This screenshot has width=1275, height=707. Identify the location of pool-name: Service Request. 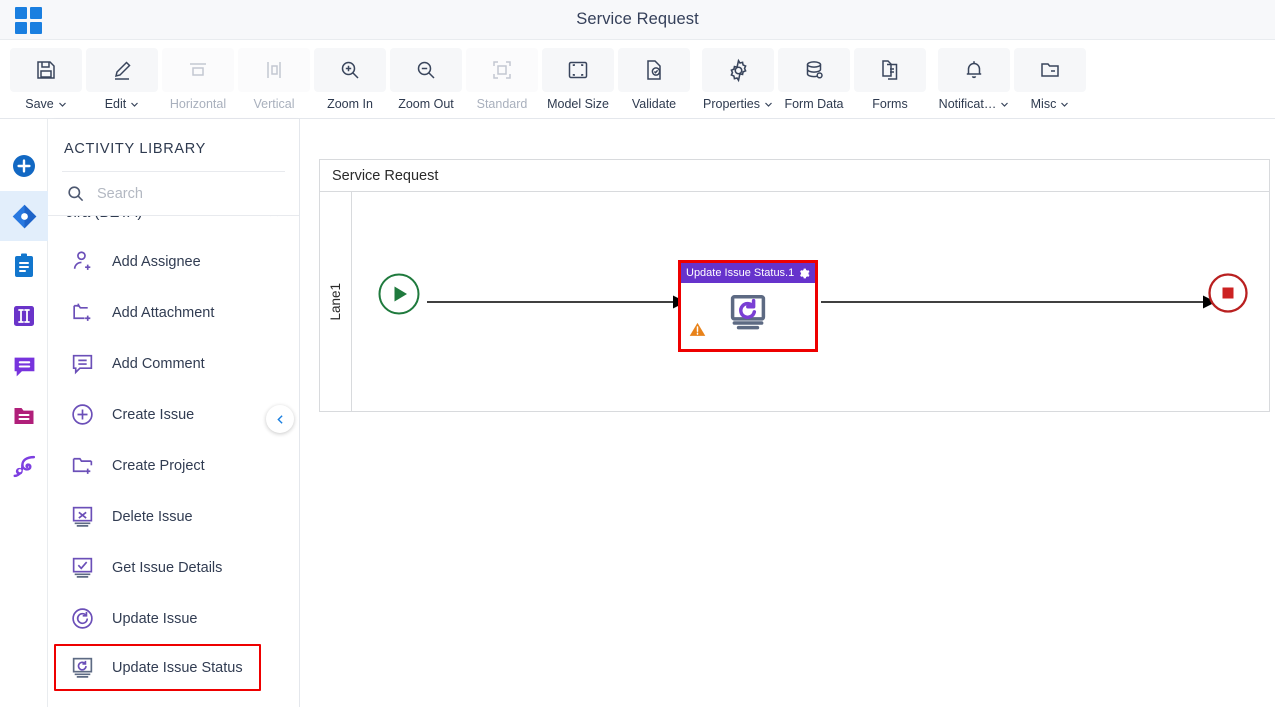
(385, 175).